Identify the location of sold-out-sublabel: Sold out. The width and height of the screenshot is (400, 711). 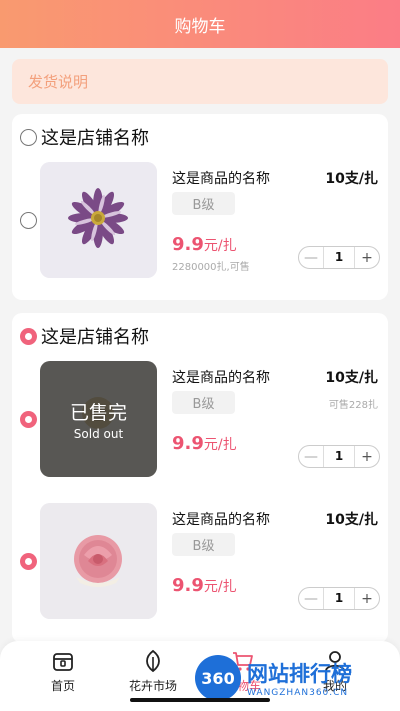
(98, 433).